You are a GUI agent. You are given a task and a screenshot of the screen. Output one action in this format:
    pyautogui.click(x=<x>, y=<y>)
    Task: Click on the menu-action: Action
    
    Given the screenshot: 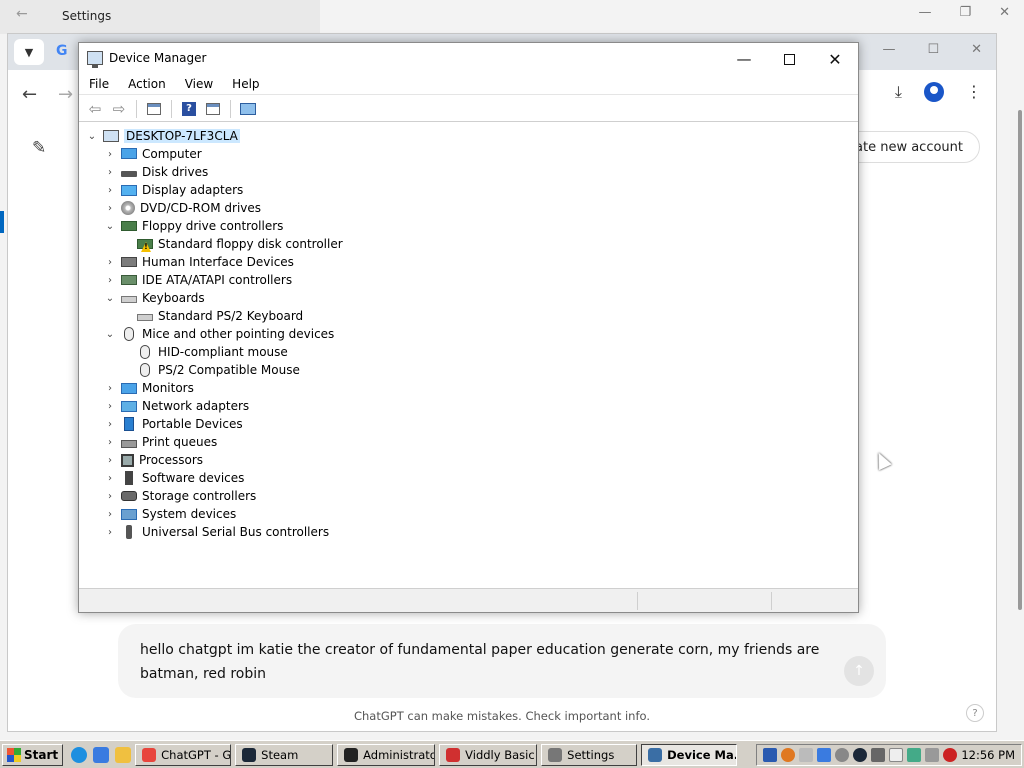 What is the action you would take?
    pyautogui.click(x=146, y=84)
    